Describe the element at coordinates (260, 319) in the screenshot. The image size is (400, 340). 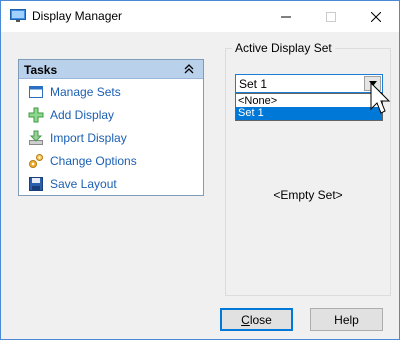
I see `close-label-rest: lose` at that location.